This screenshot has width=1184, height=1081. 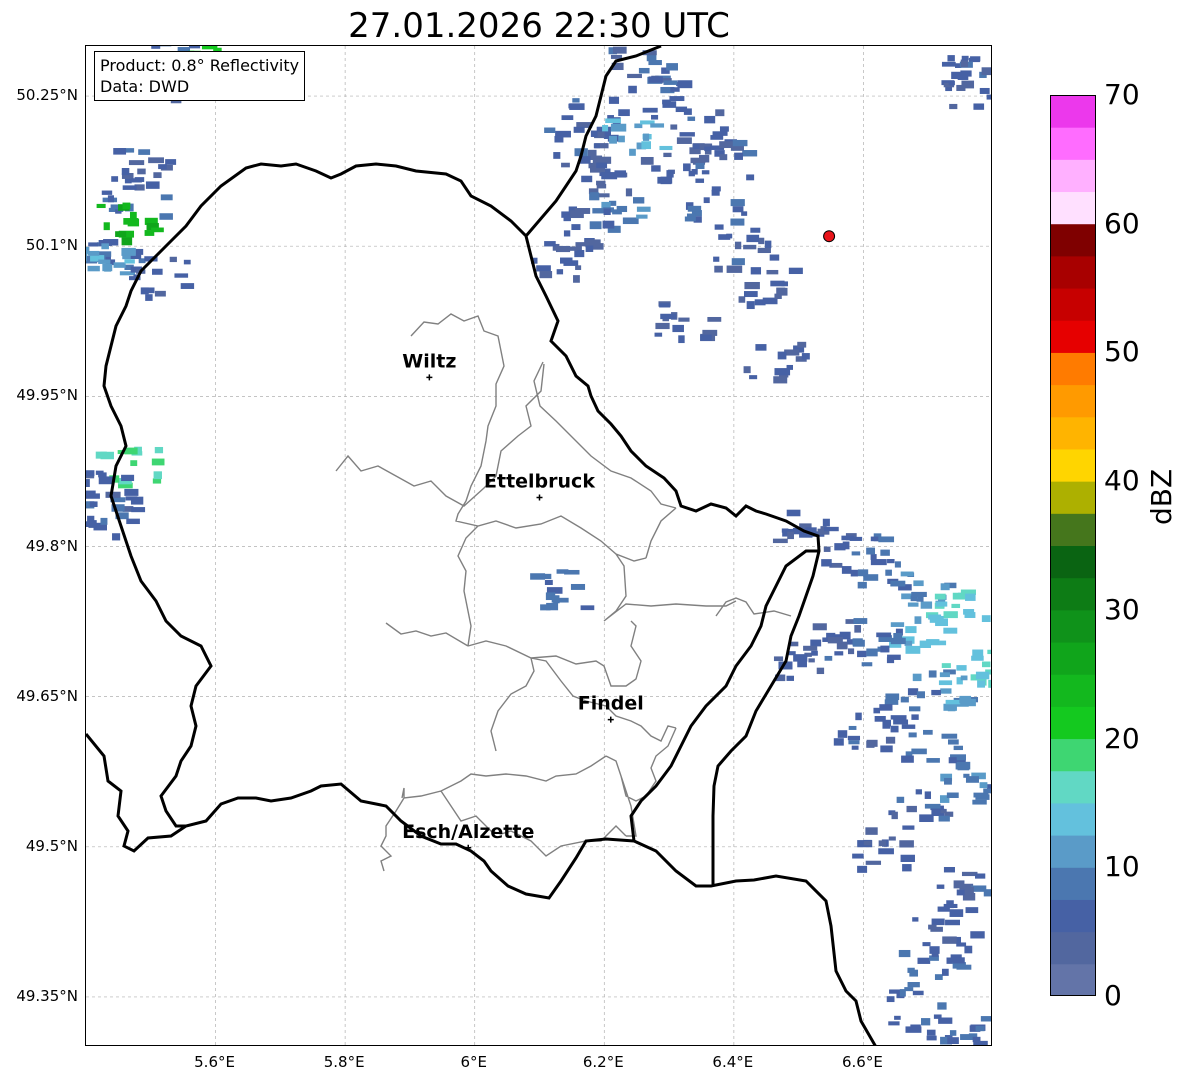 What do you see at coordinates (1122, 352) in the screenshot?
I see `colorbar-tick-label: 50` at bounding box center [1122, 352].